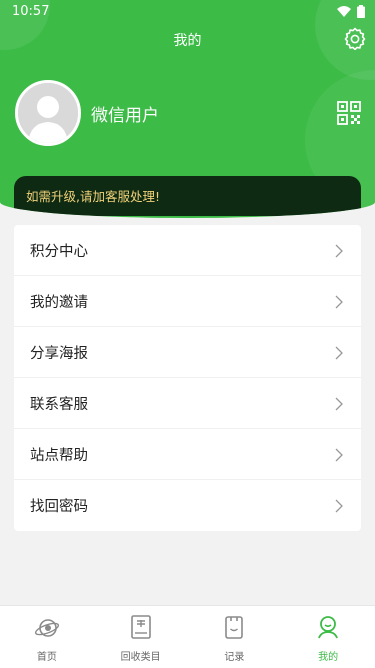 This screenshot has width=375, height=668. What do you see at coordinates (187, 250) in the screenshot?
I see `menu-item-points-center: 积分中心` at bounding box center [187, 250].